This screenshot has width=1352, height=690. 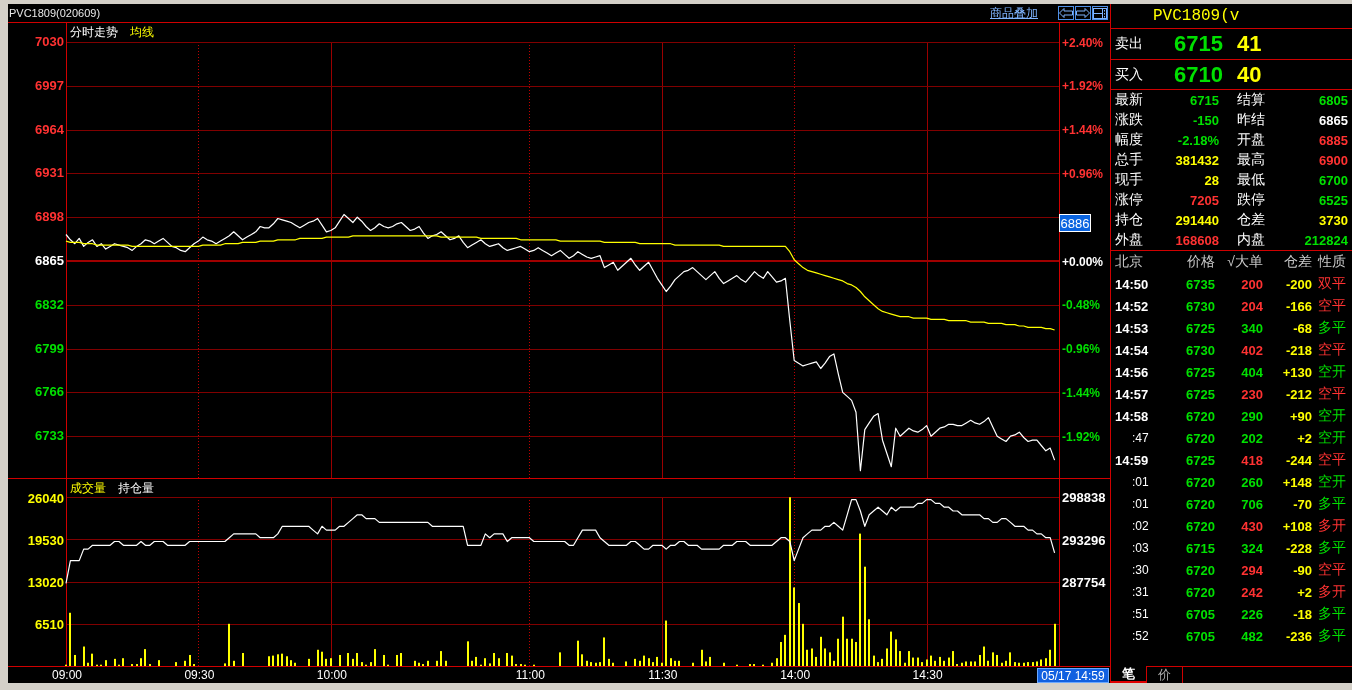 What do you see at coordinates (1297, 262) in the screenshot?
I see `column-header: 仓差` at bounding box center [1297, 262].